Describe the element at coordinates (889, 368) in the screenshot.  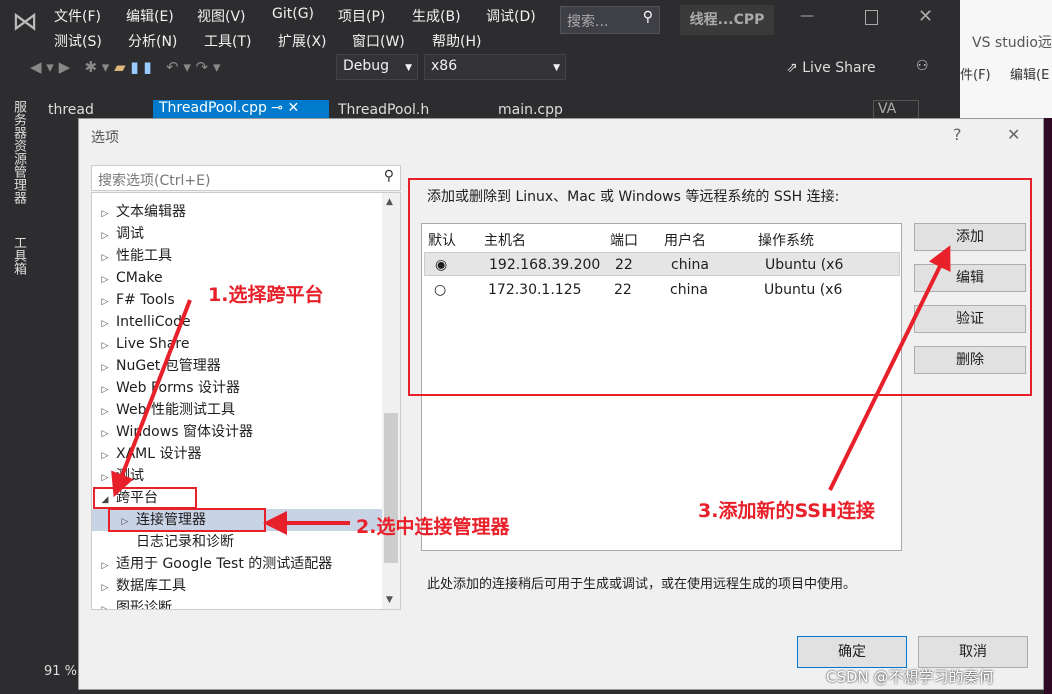
I see `arrow-step3` at that location.